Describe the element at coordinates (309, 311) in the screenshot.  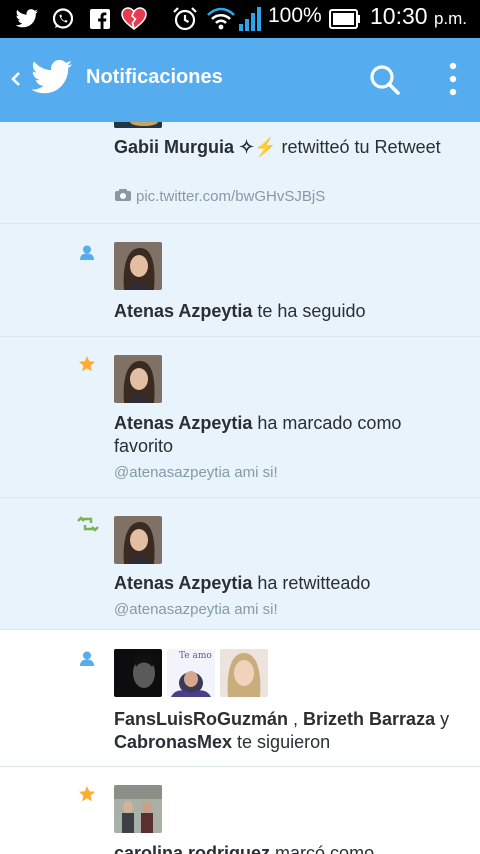
I see `notification-action: te ha seguido` at that location.